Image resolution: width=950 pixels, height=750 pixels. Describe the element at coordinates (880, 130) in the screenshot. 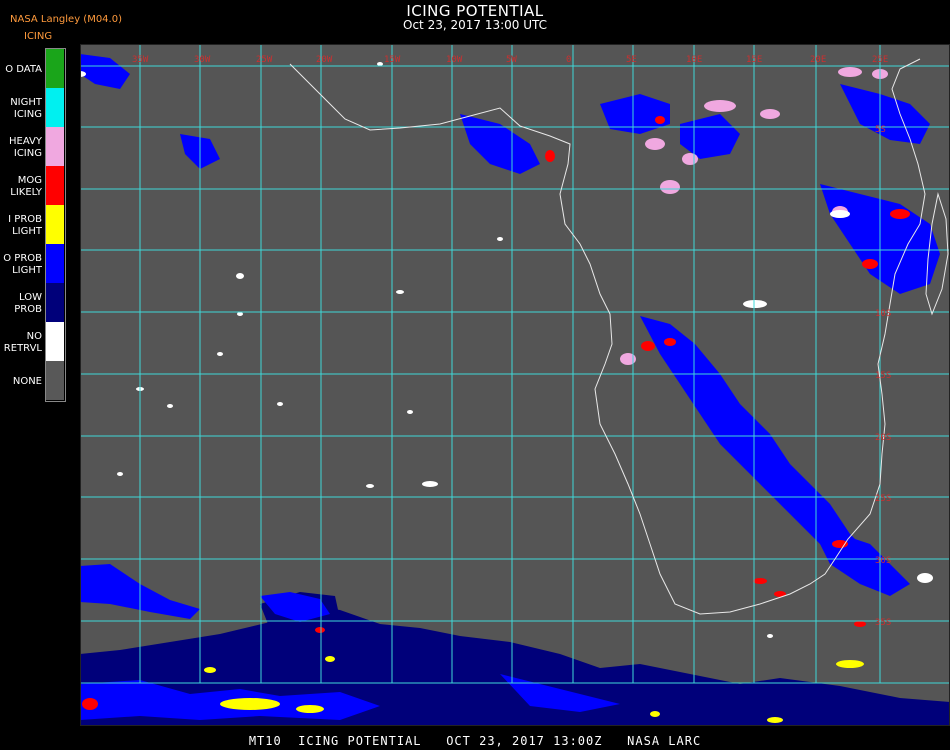

I see `svg-text: 5S` at that location.